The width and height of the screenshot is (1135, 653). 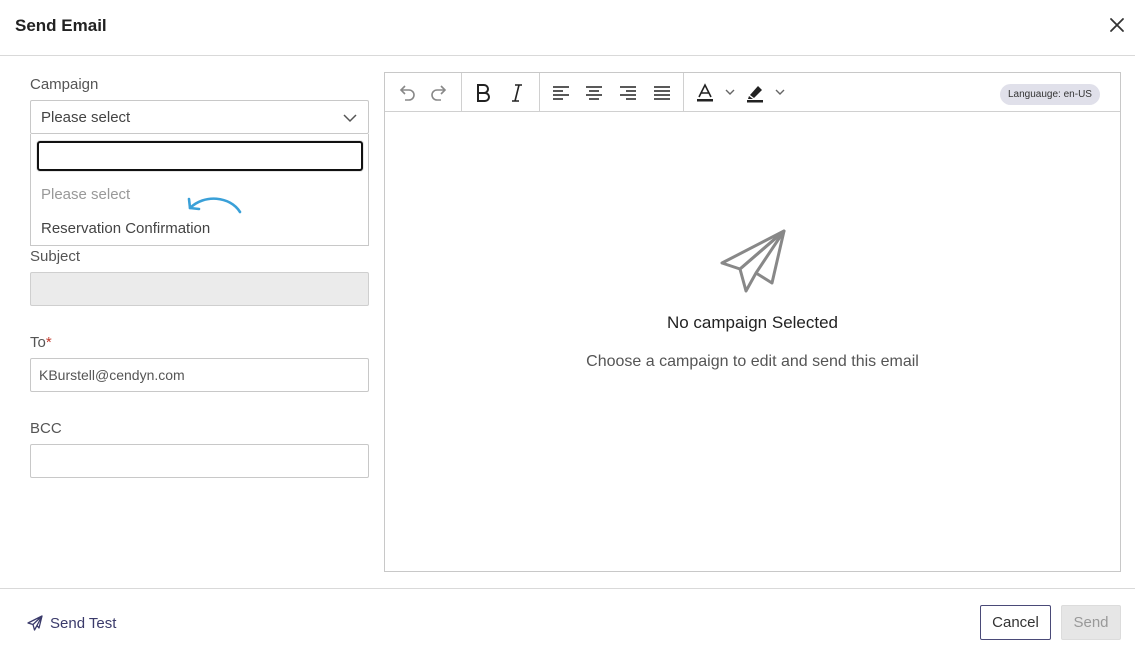 What do you see at coordinates (350, 118) in the screenshot?
I see `chevron-down-icon` at bounding box center [350, 118].